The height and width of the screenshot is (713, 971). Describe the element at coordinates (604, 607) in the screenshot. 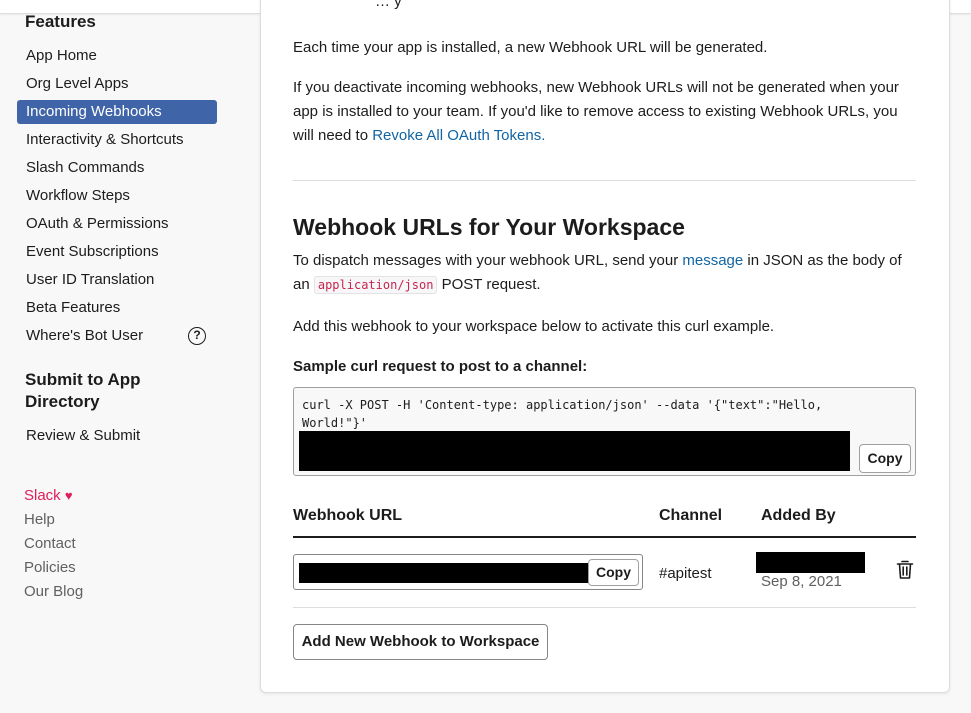

I see `table-row-divider` at that location.